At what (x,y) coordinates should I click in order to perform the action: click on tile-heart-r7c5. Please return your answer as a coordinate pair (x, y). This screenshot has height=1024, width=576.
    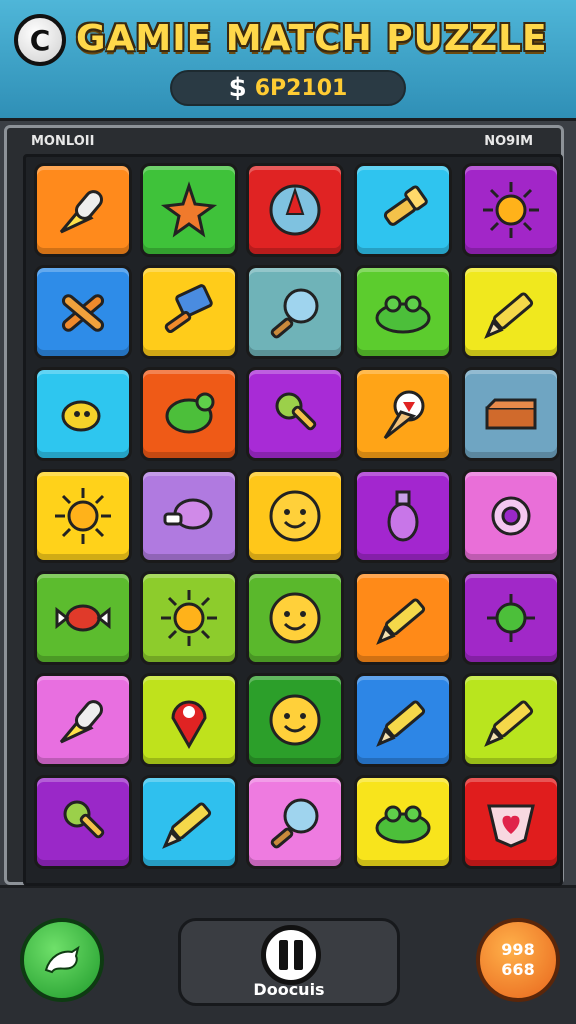
    Looking at the image, I should click on (511, 822).